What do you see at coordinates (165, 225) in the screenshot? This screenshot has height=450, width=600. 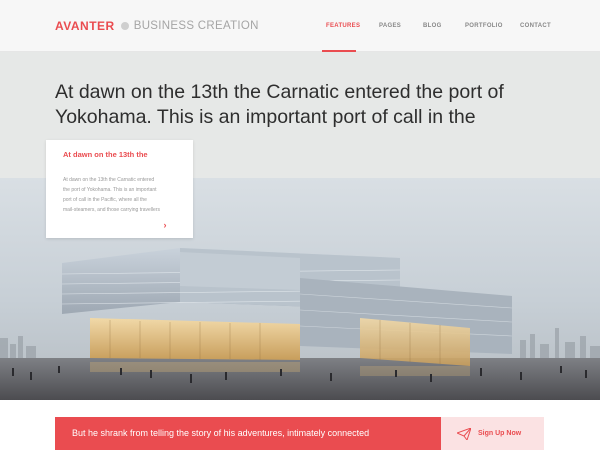 I see `chevron-right-icon: ›` at bounding box center [165, 225].